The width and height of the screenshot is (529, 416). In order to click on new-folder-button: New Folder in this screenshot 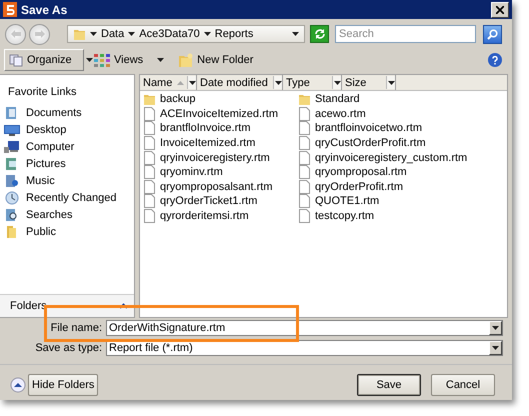, I will do `click(216, 60)`.